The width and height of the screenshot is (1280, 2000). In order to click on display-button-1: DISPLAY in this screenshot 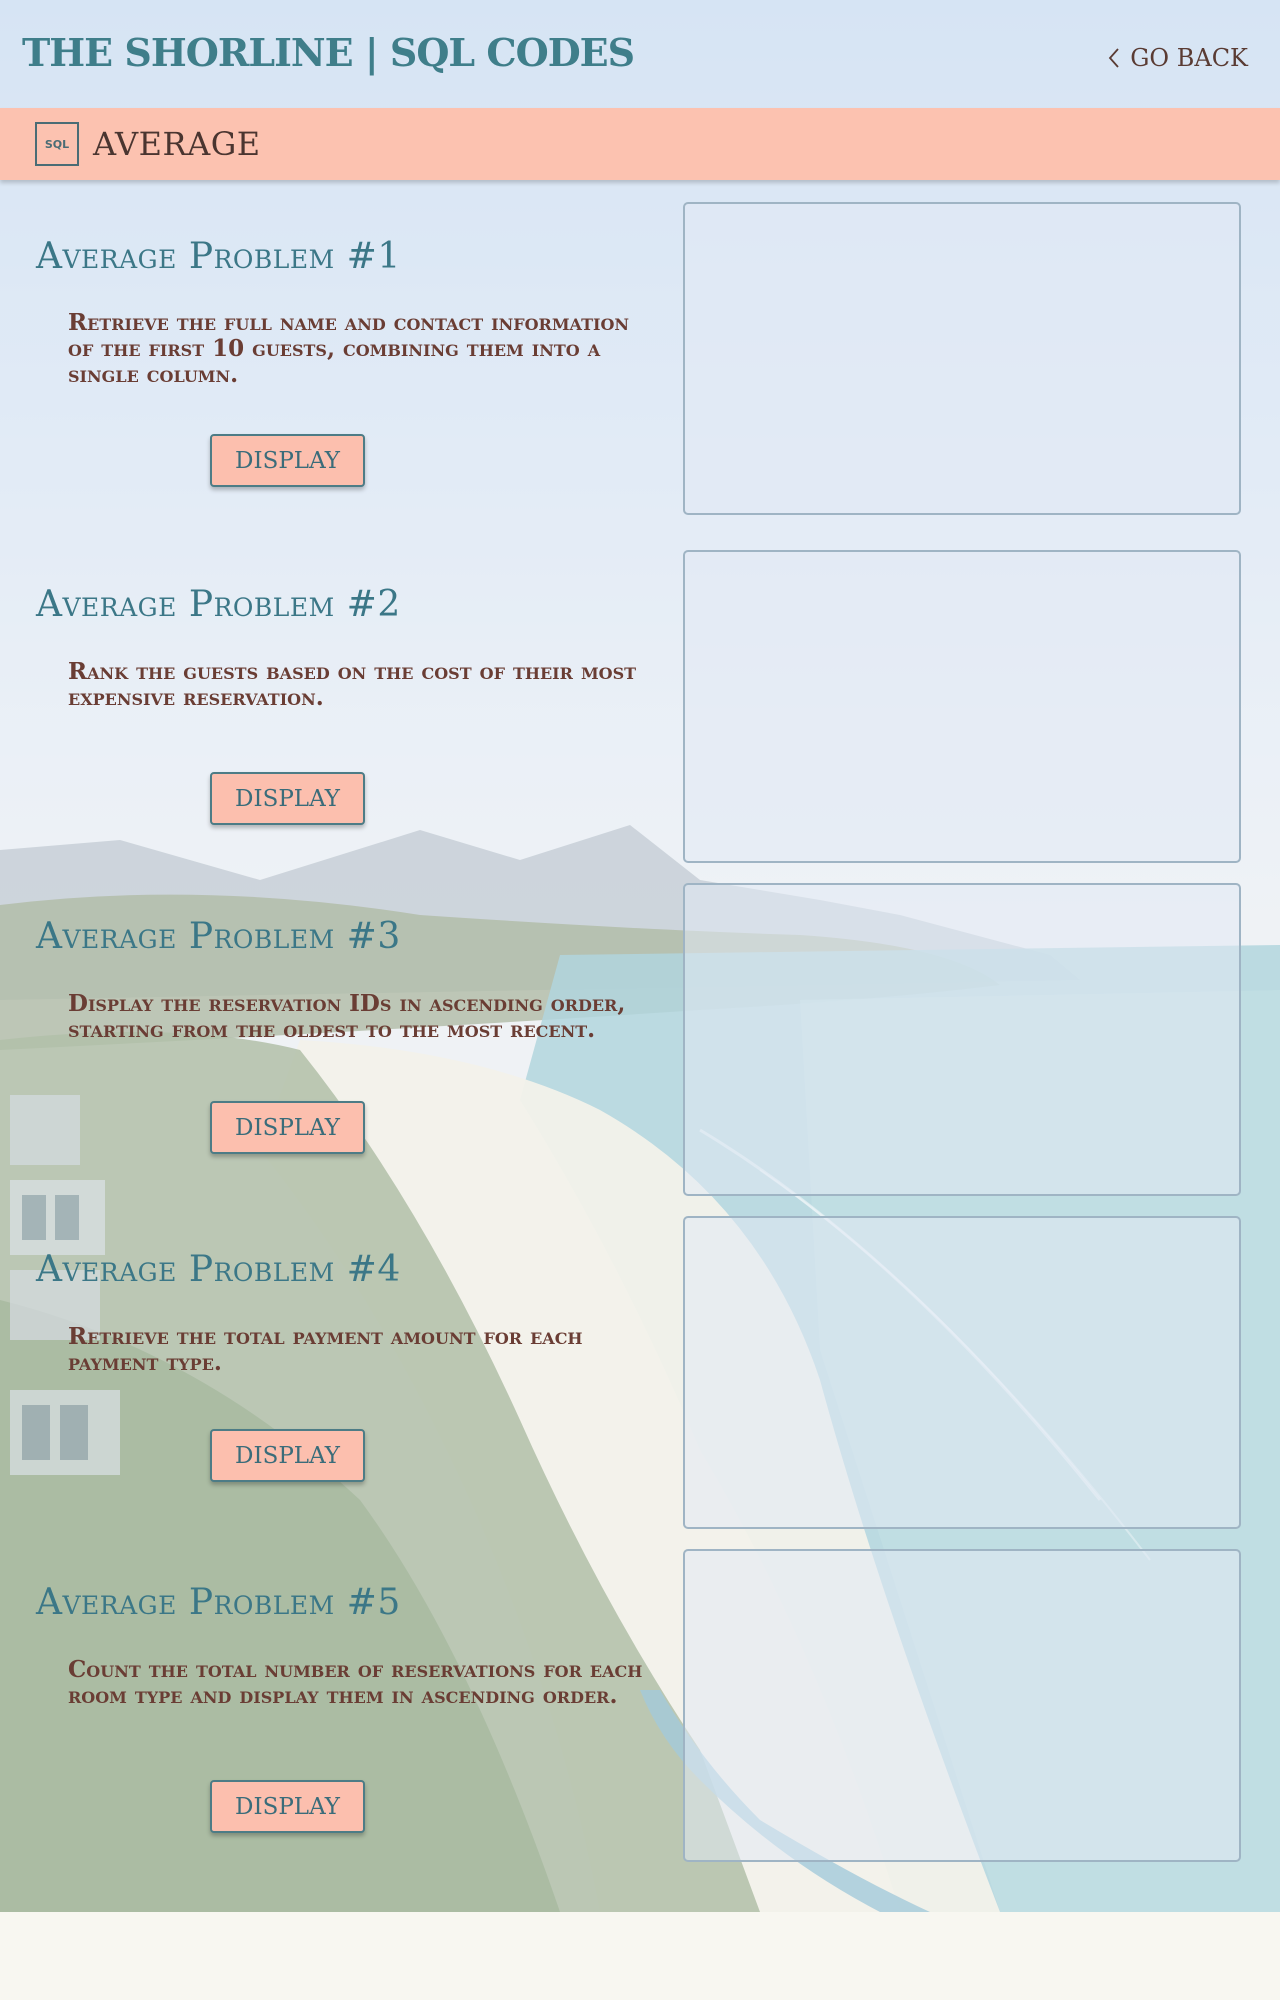, I will do `click(287, 460)`.